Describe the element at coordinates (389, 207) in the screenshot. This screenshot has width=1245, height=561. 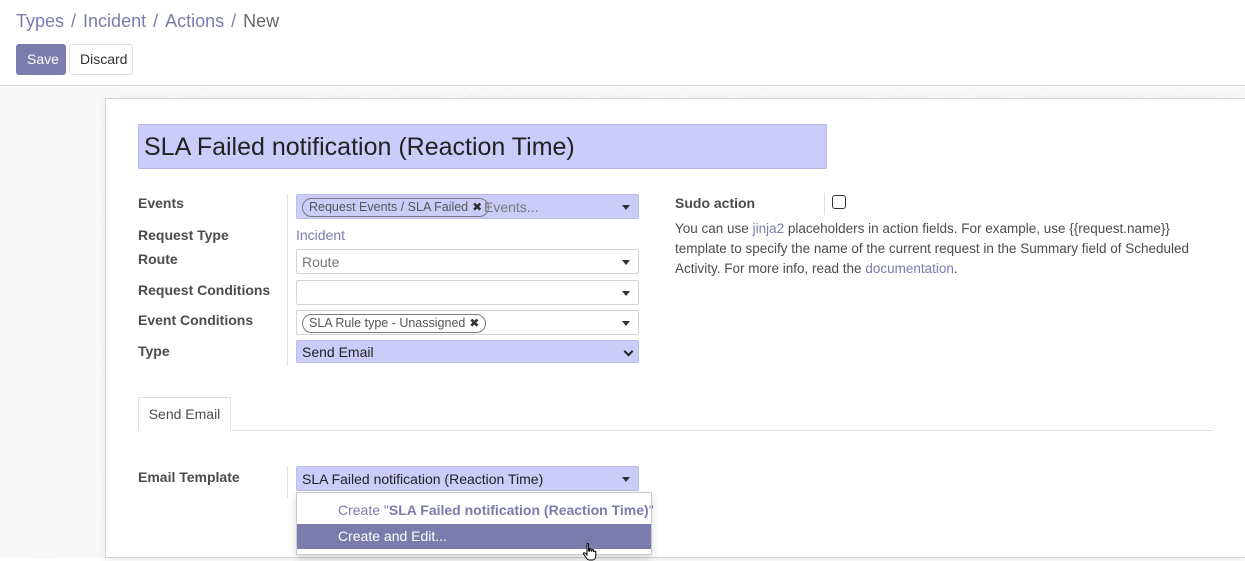
I see `event-tag-label: Request Events / SLA Failed` at that location.